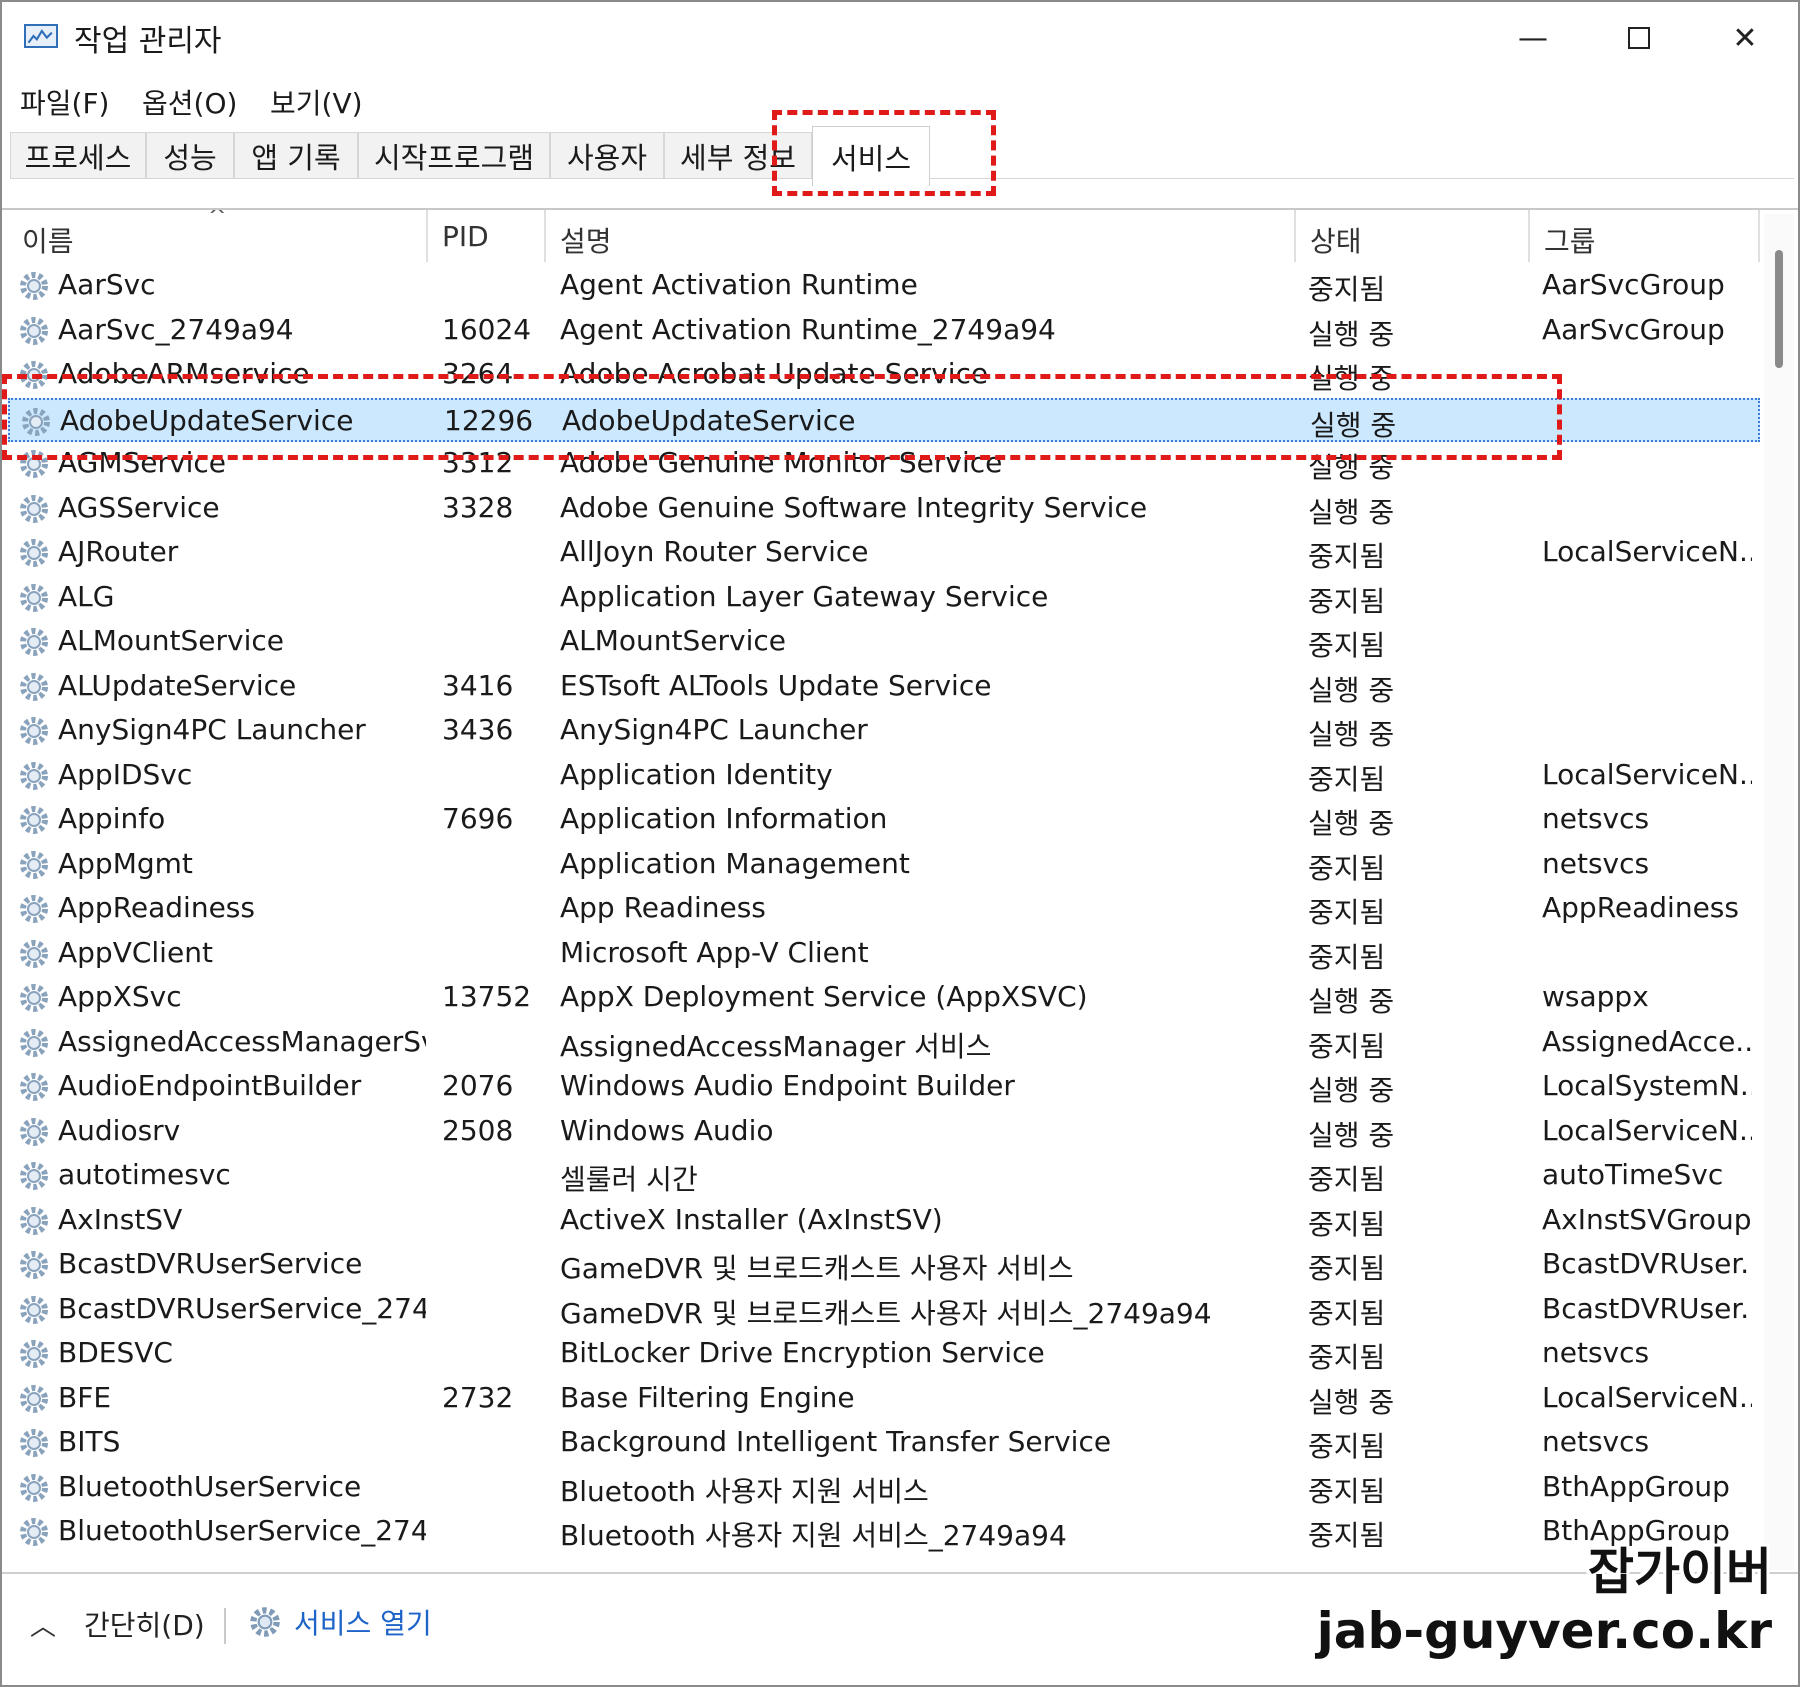 The image size is (1800, 1687). I want to click on cell-description: Agent Activation Runtime_2749a94, so click(808, 329).